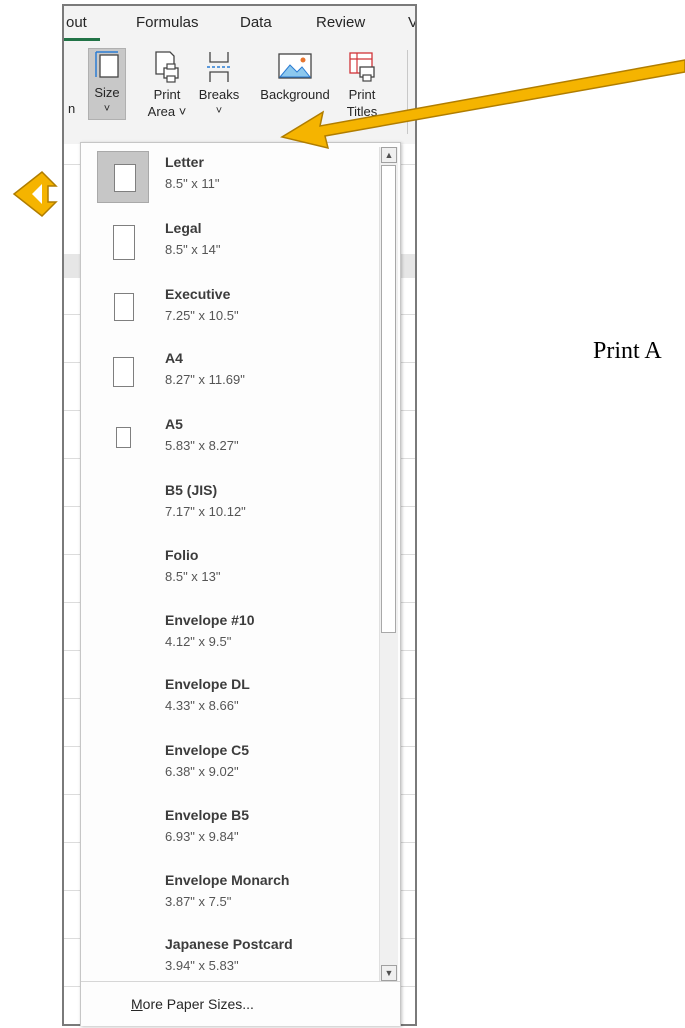 This screenshot has width=685, height=1028. Describe the element at coordinates (482, 104) in the screenshot. I see `arrow-annotation-right` at that location.